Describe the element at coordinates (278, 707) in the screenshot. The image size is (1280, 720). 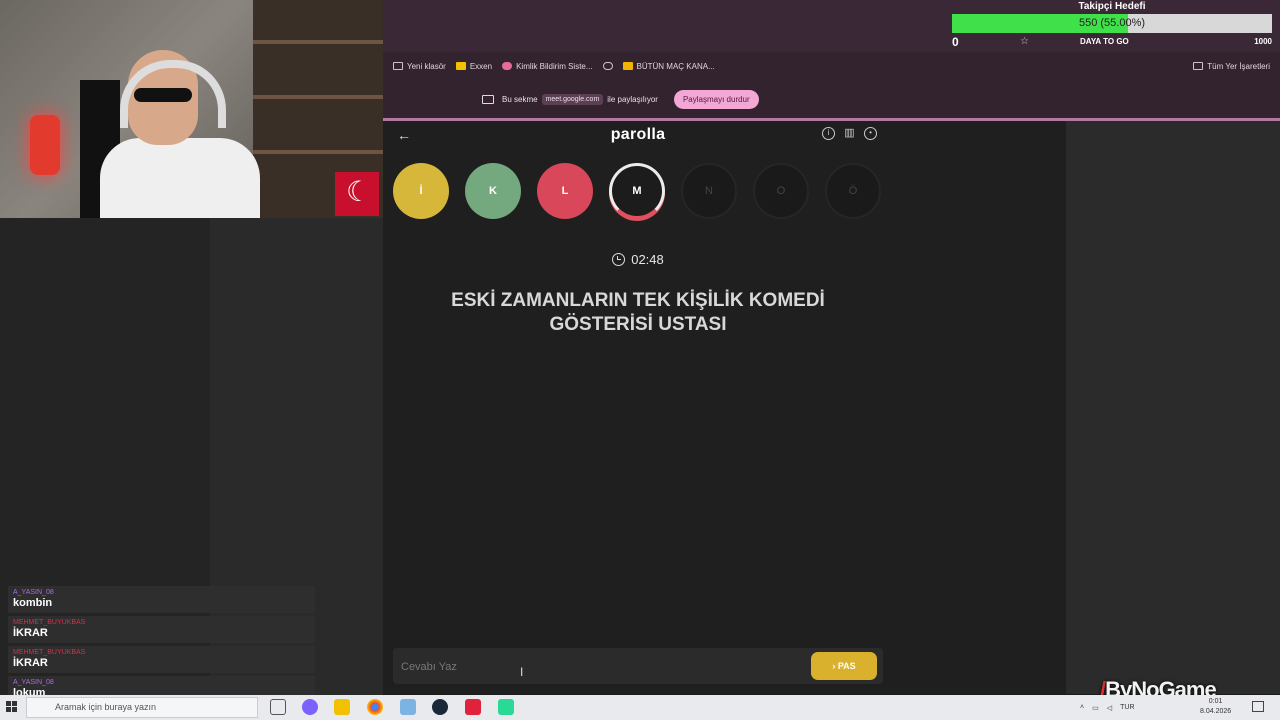
I see `task-view-icon` at that location.